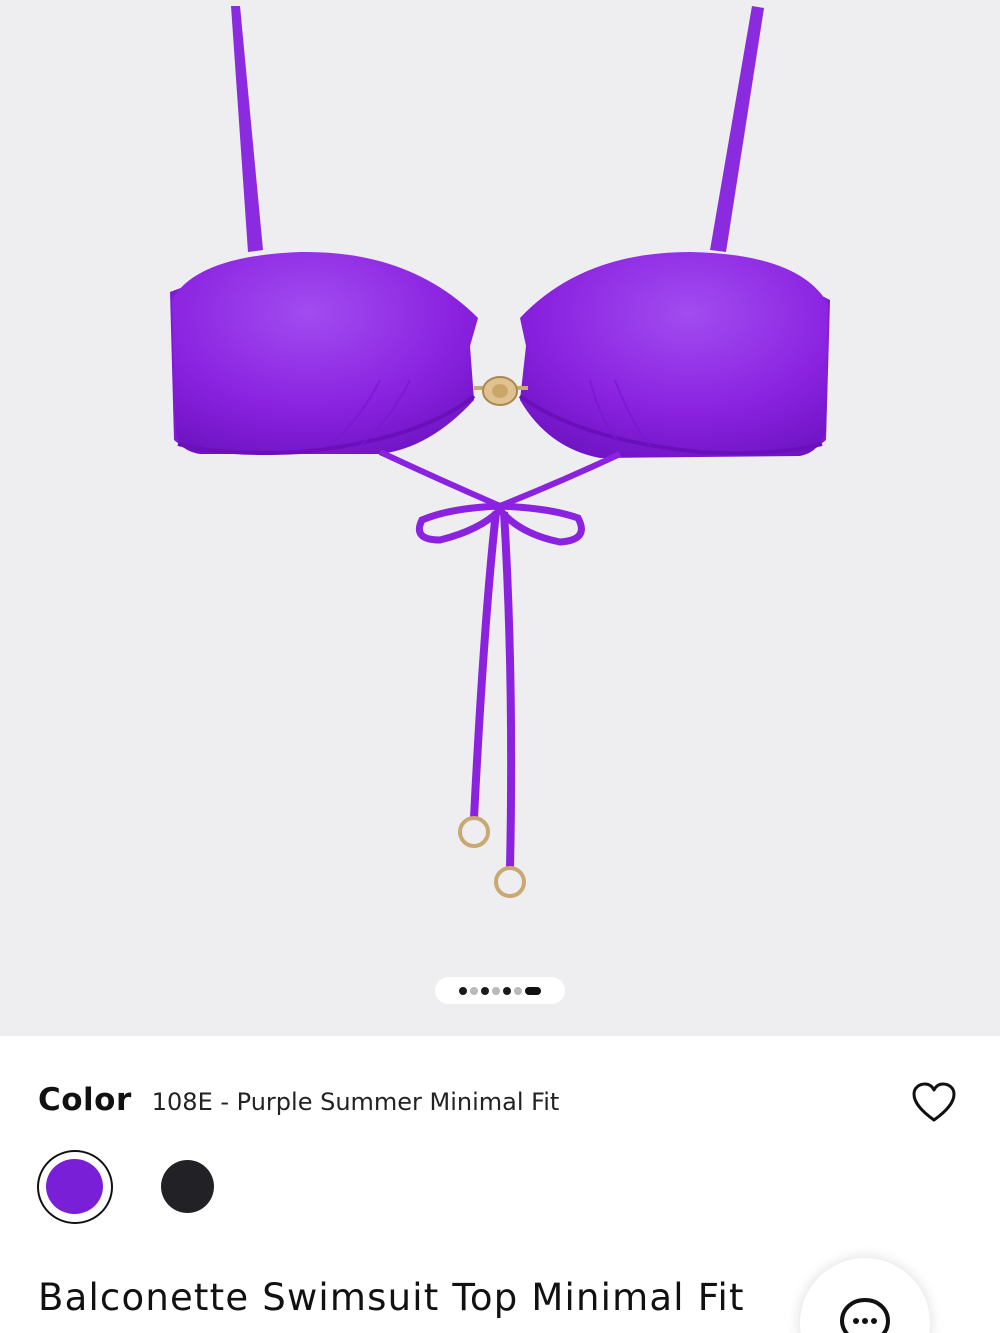 The width and height of the screenshot is (1000, 1333). Describe the element at coordinates (865, 1315) in the screenshot. I see `chat-bubble-icon` at that location.